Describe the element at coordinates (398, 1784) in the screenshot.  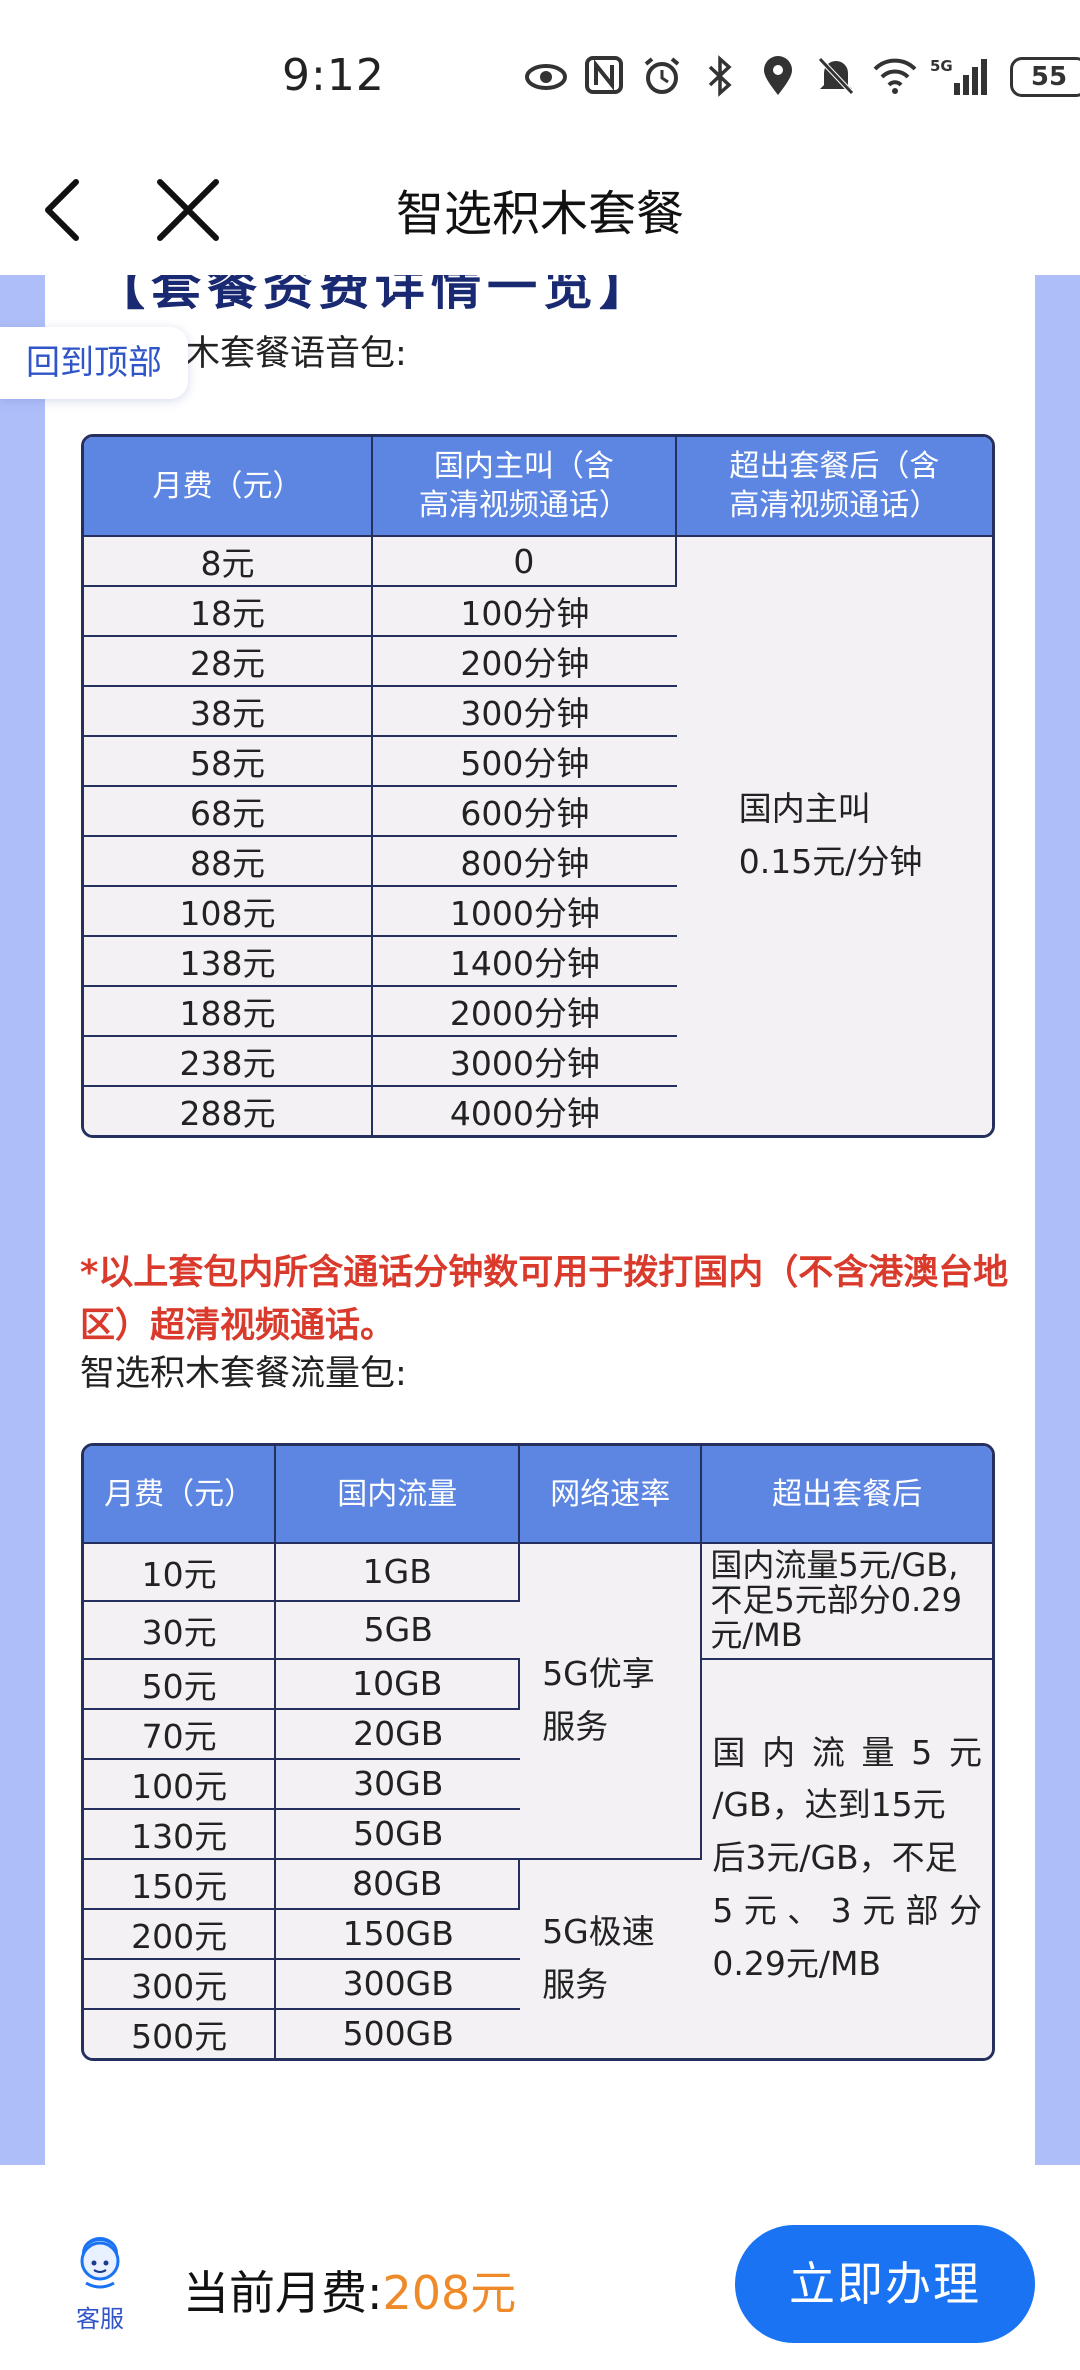
I see `traffic-cell: 30GB` at that location.